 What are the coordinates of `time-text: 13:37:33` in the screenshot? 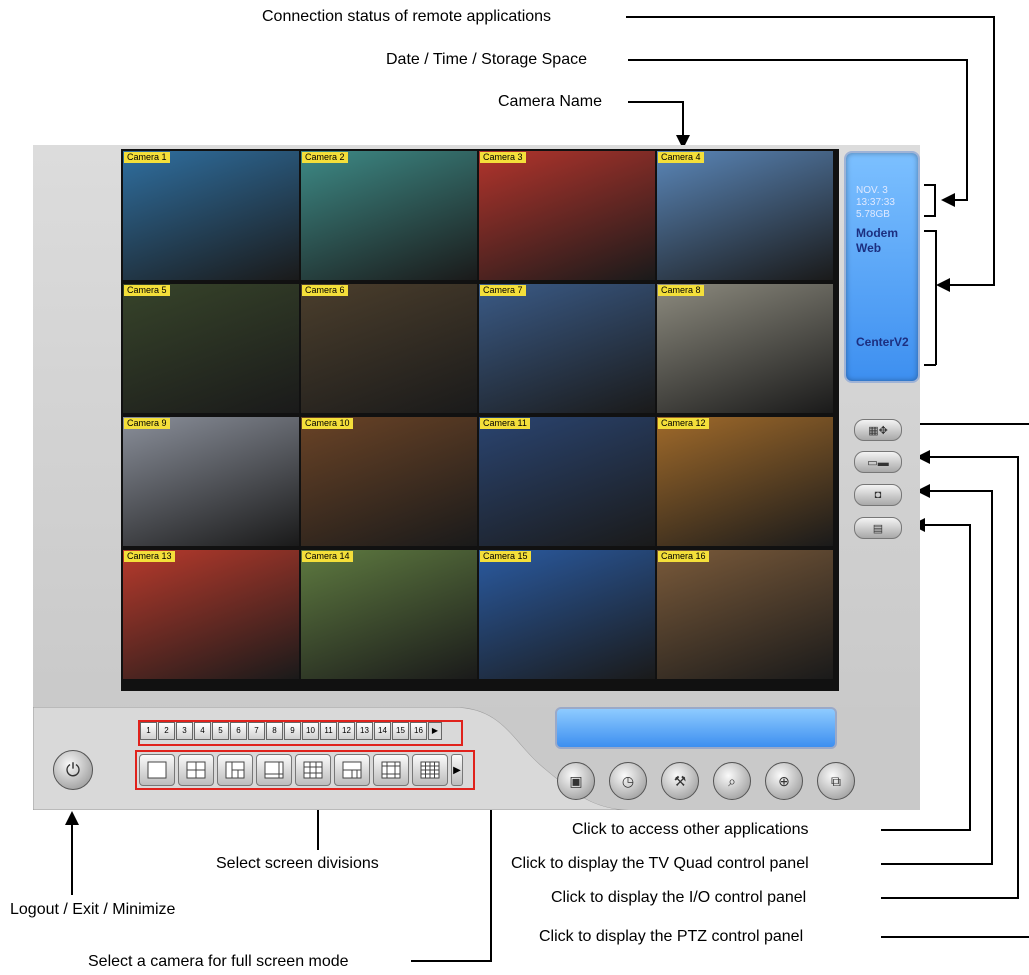 It's located at (875, 202).